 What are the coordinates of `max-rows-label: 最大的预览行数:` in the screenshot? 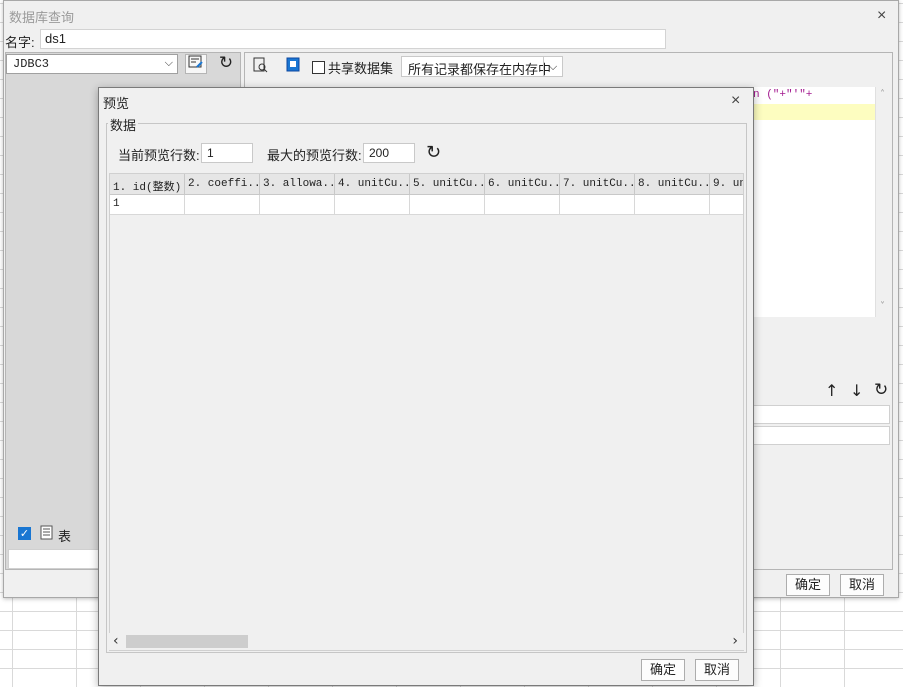 It's located at (314, 155).